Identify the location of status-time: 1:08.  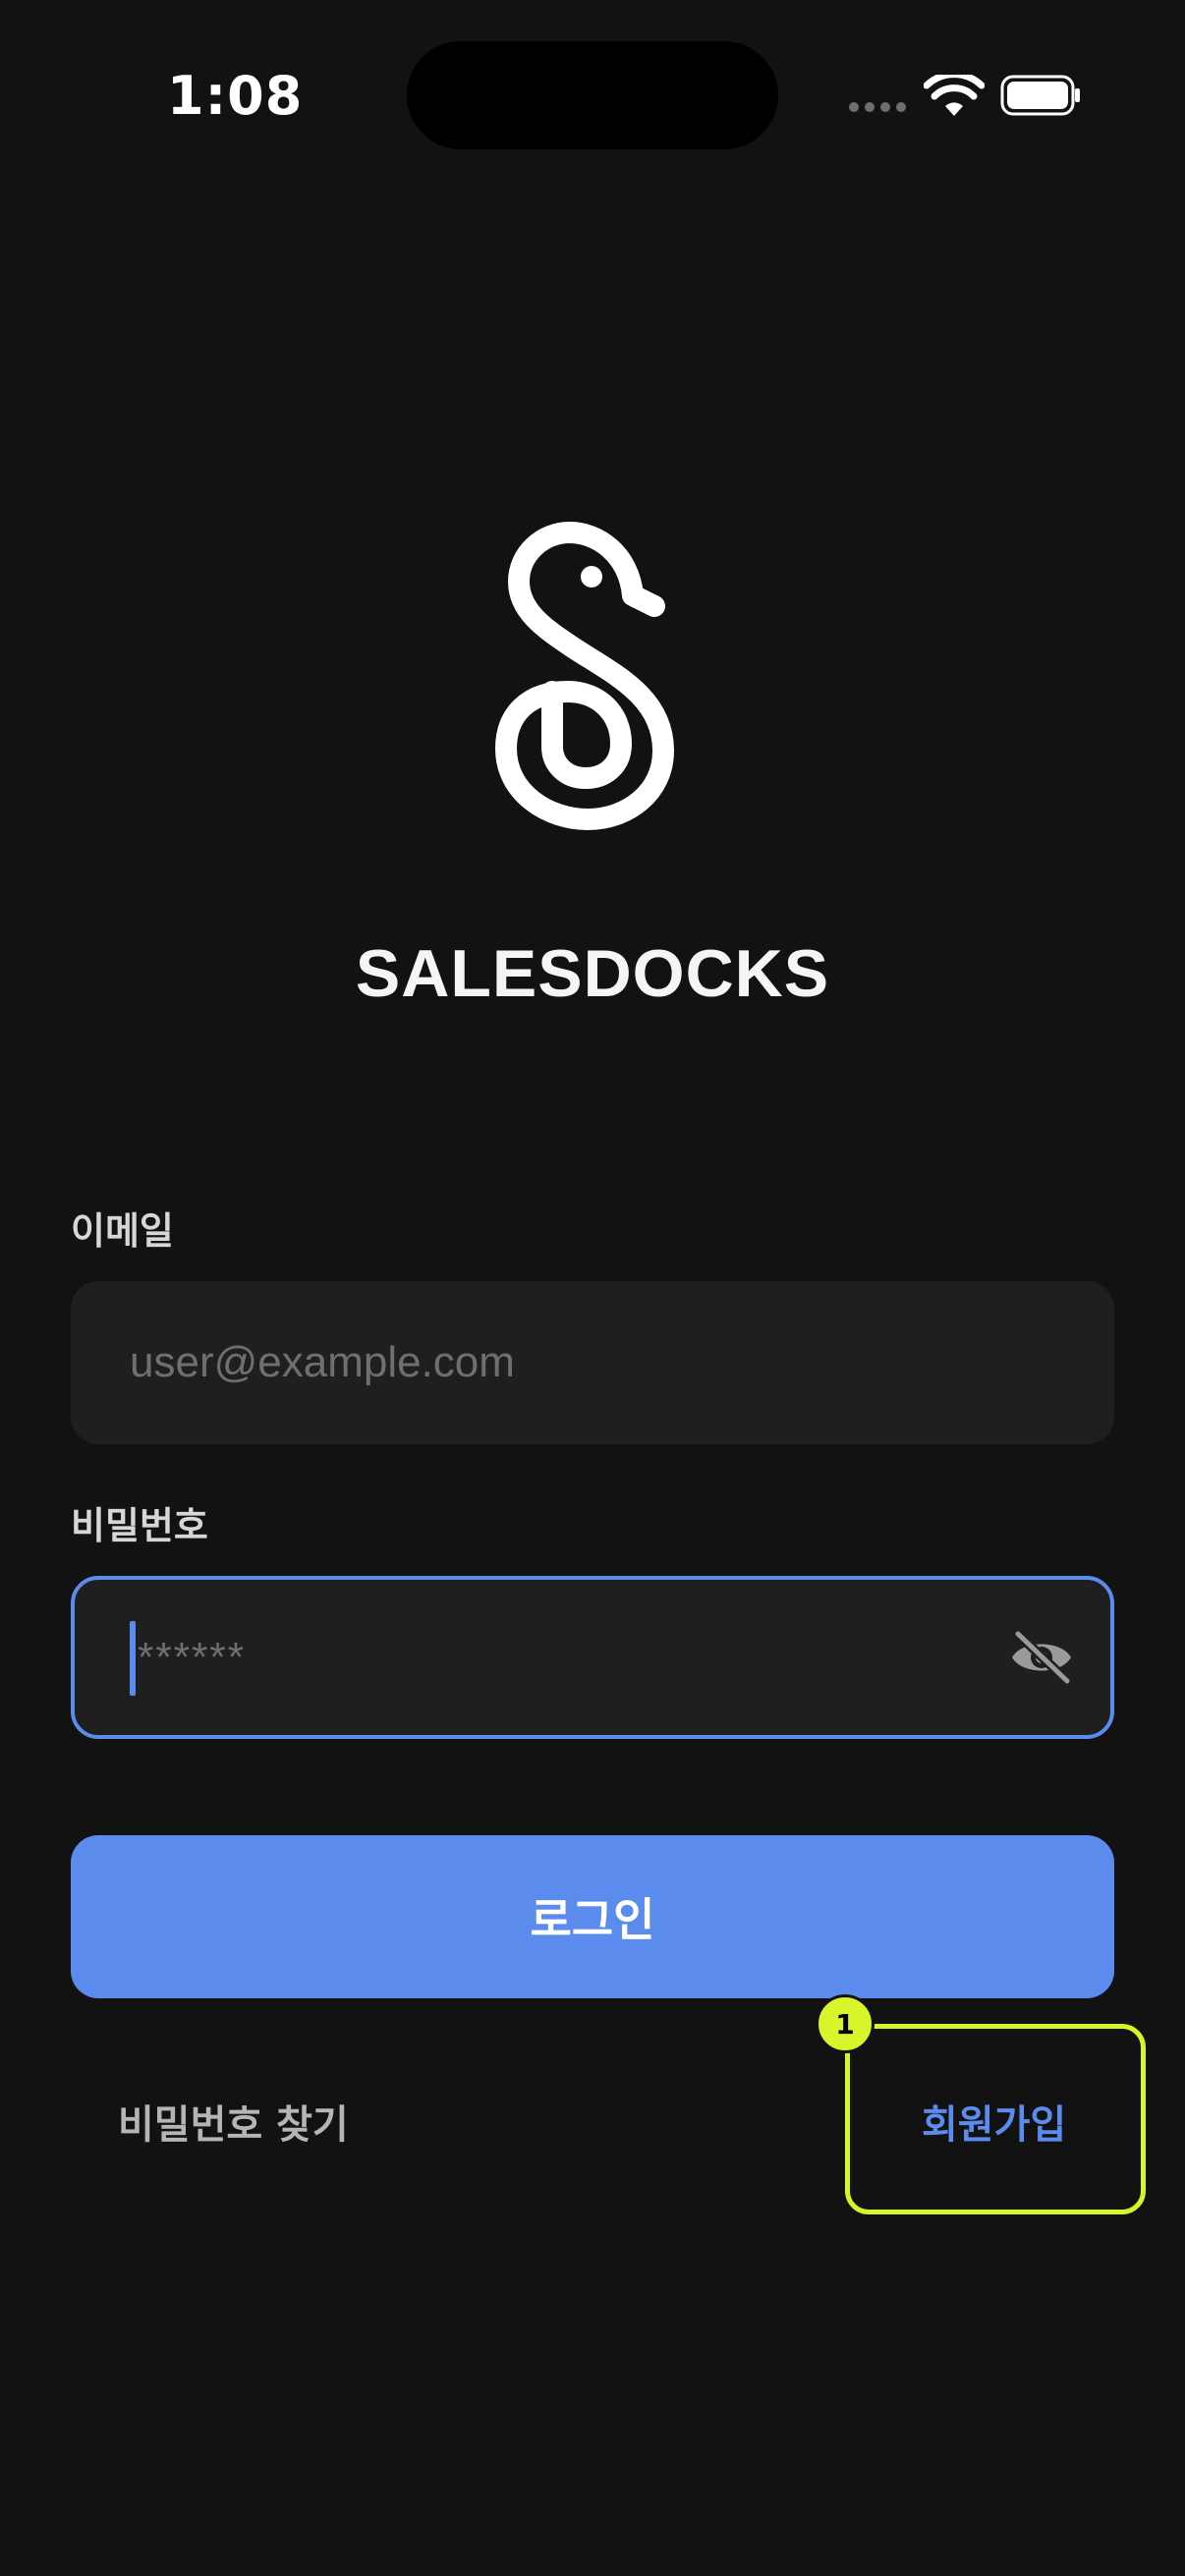
(236, 96).